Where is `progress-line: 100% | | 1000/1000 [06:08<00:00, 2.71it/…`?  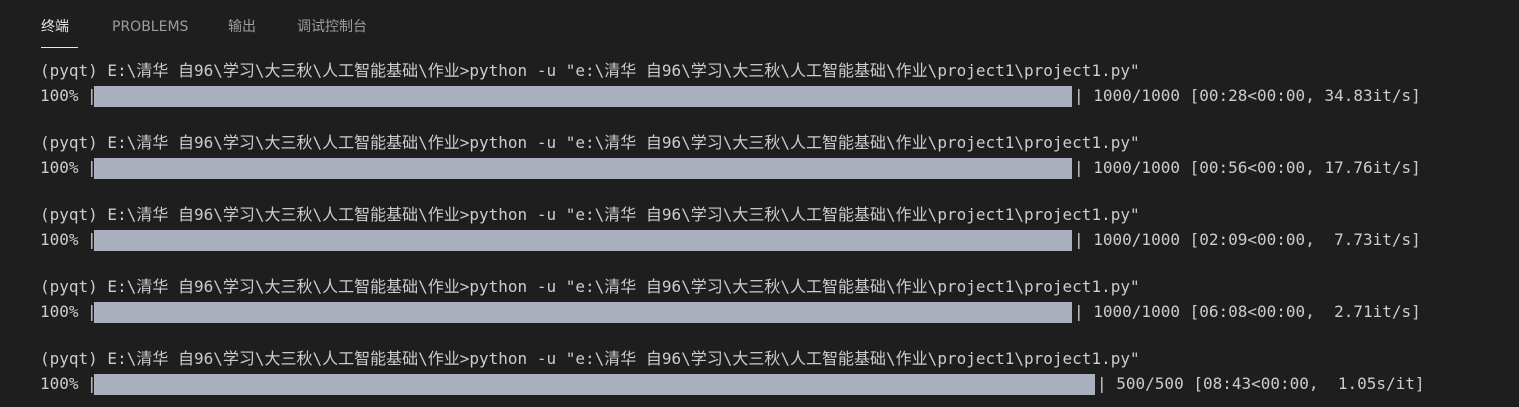 progress-line: 100% | | 1000/1000 [06:08<00:00, 2.71it/… is located at coordinates (730, 312).